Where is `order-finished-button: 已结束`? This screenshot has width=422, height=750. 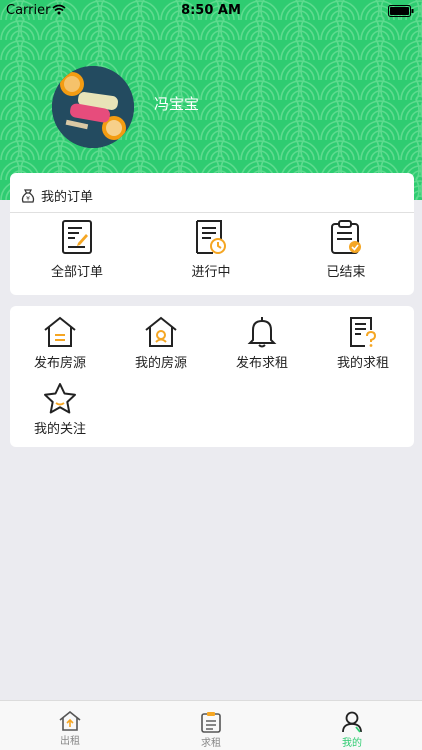 order-finished-button: 已结束 is located at coordinates (346, 249).